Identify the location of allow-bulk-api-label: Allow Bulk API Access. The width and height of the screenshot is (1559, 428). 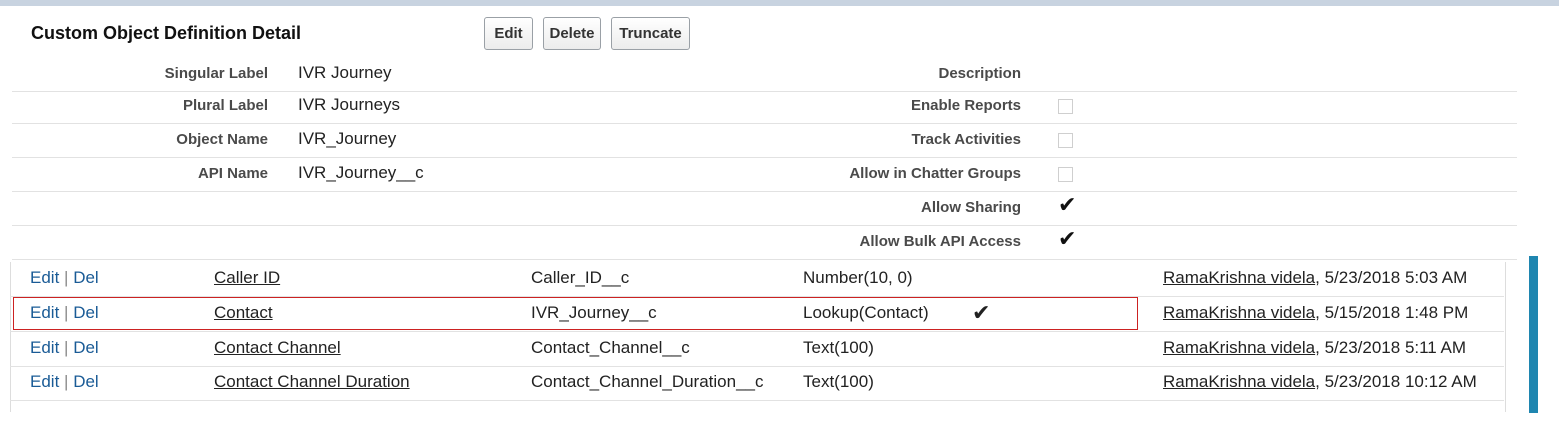
(940, 241).